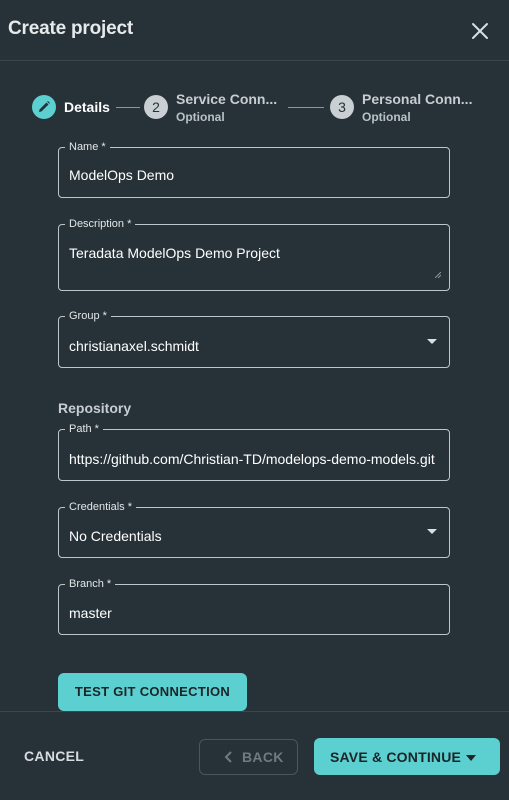  I want to click on step-2-indicator: 2, so click(156, 107).